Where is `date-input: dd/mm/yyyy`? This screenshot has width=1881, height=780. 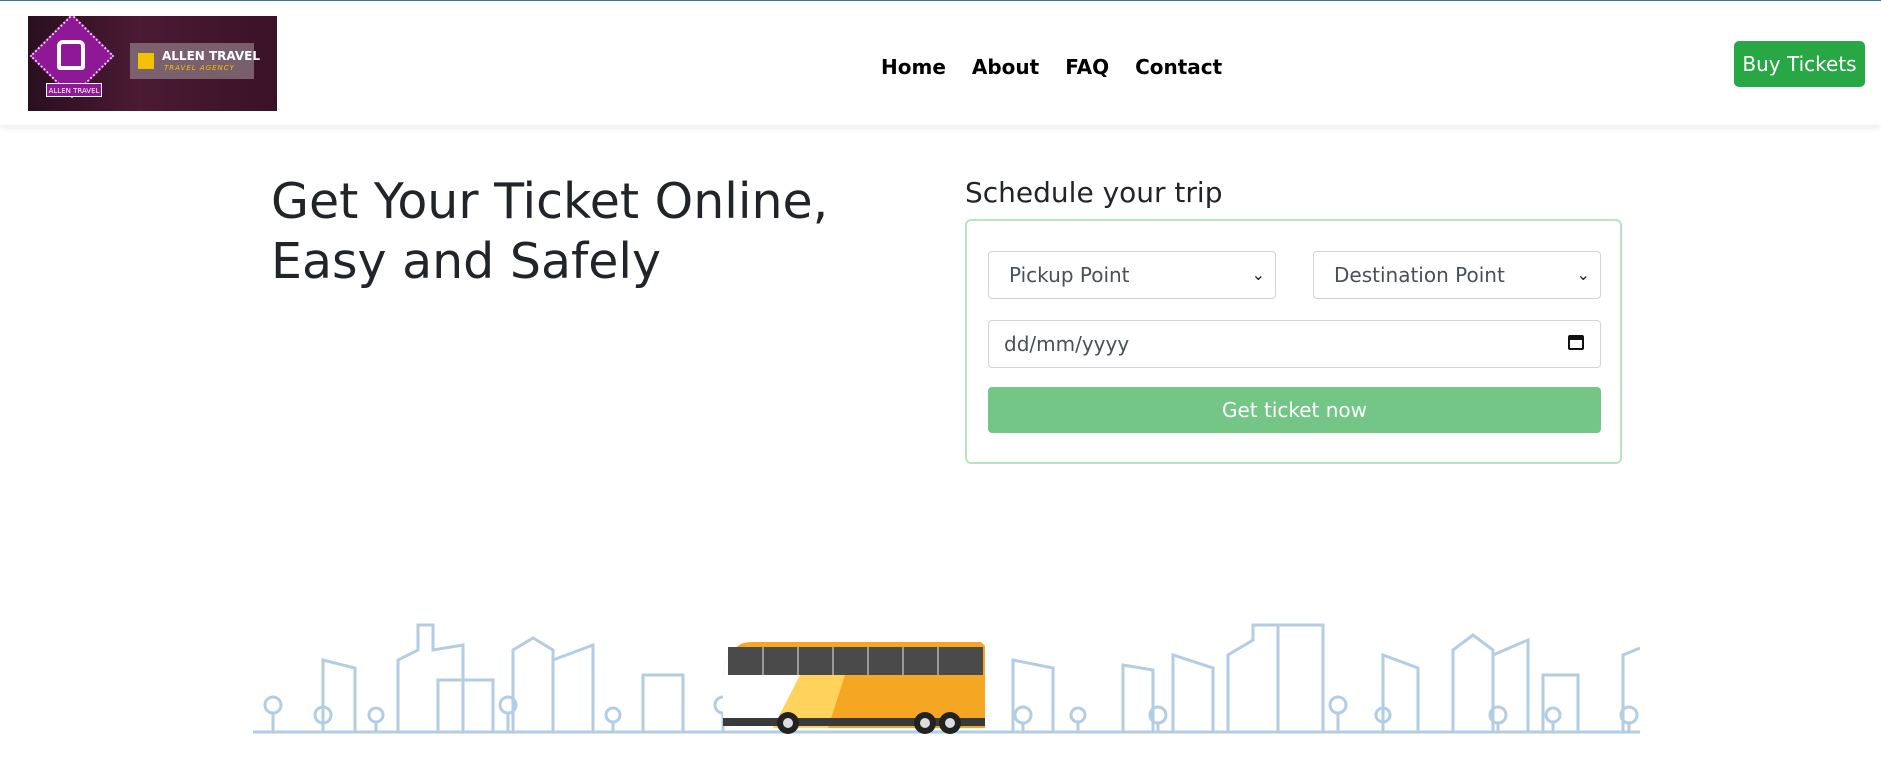
date-input: dd/mm/yyyy is located at coordinates (1294, 344).